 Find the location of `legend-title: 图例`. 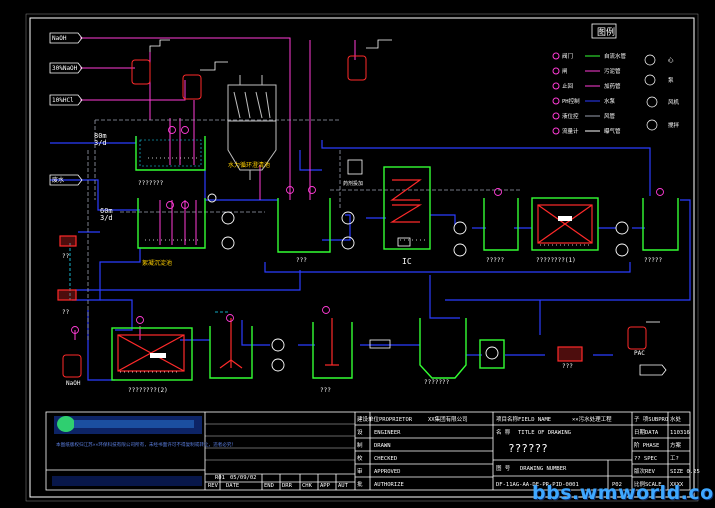

legend-title: 图例 is located at coordinates (606, 32).